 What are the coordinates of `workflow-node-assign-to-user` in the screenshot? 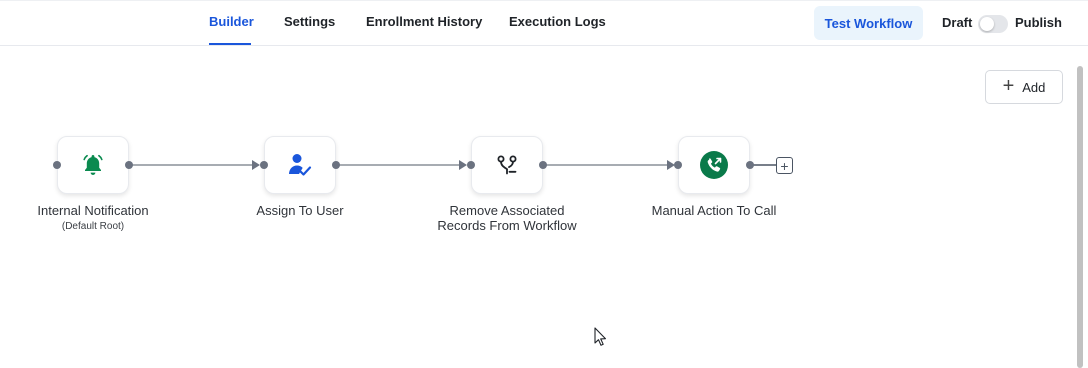 It's located at (300, 165).